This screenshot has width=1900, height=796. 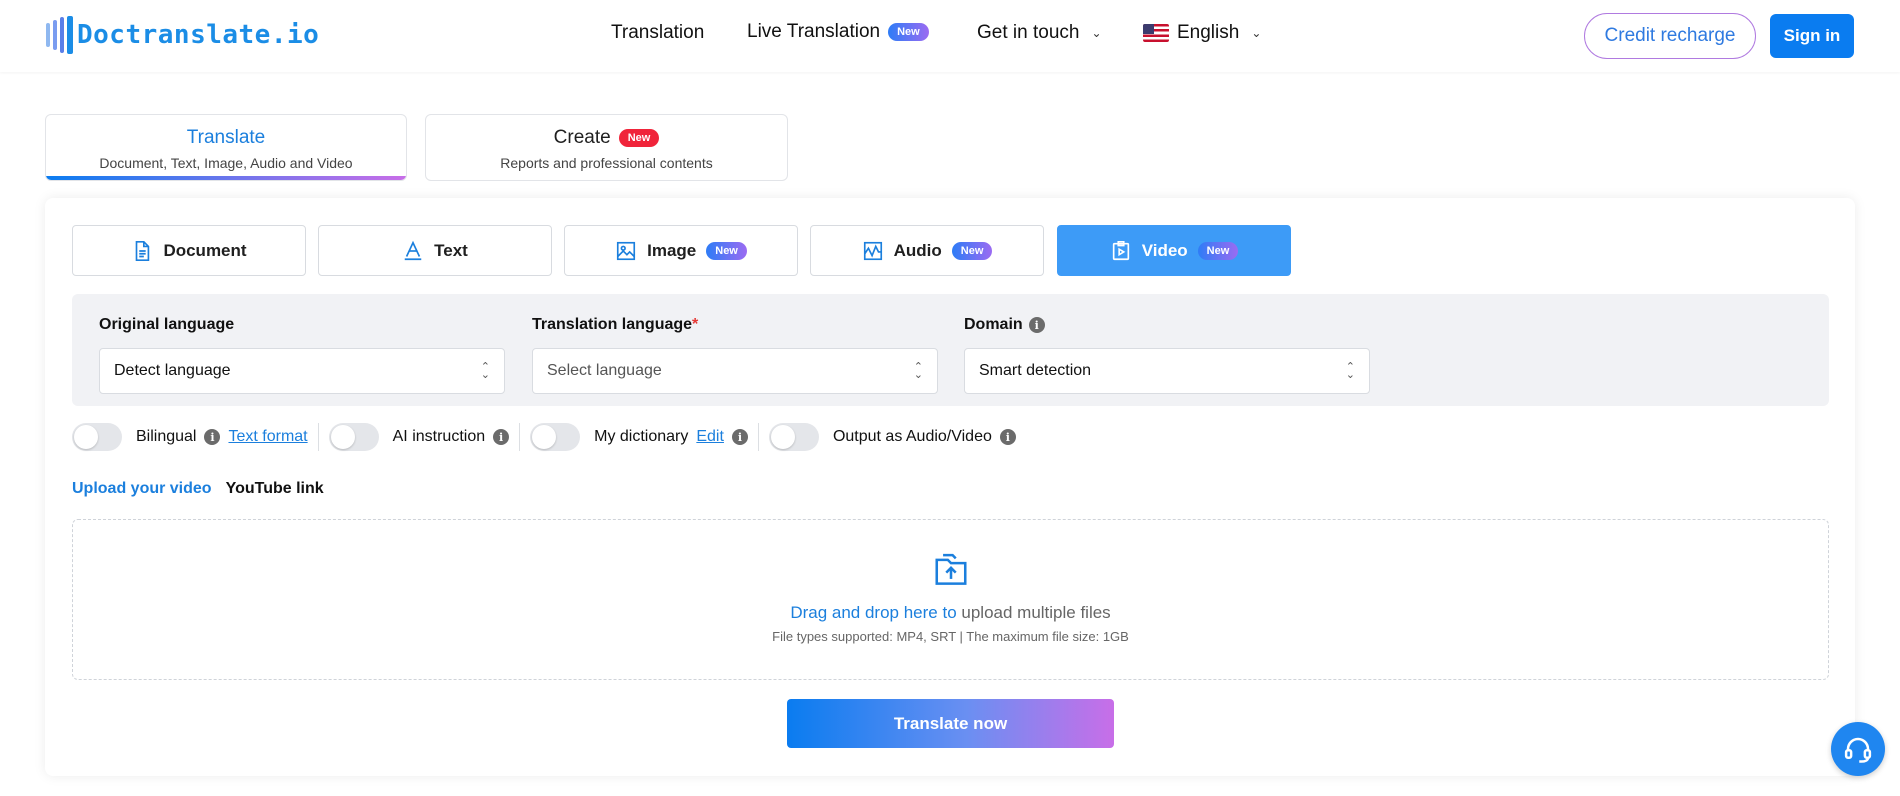 I want to click on output-av-option: Output as Audio/Video i, so click(x=897, y=437).